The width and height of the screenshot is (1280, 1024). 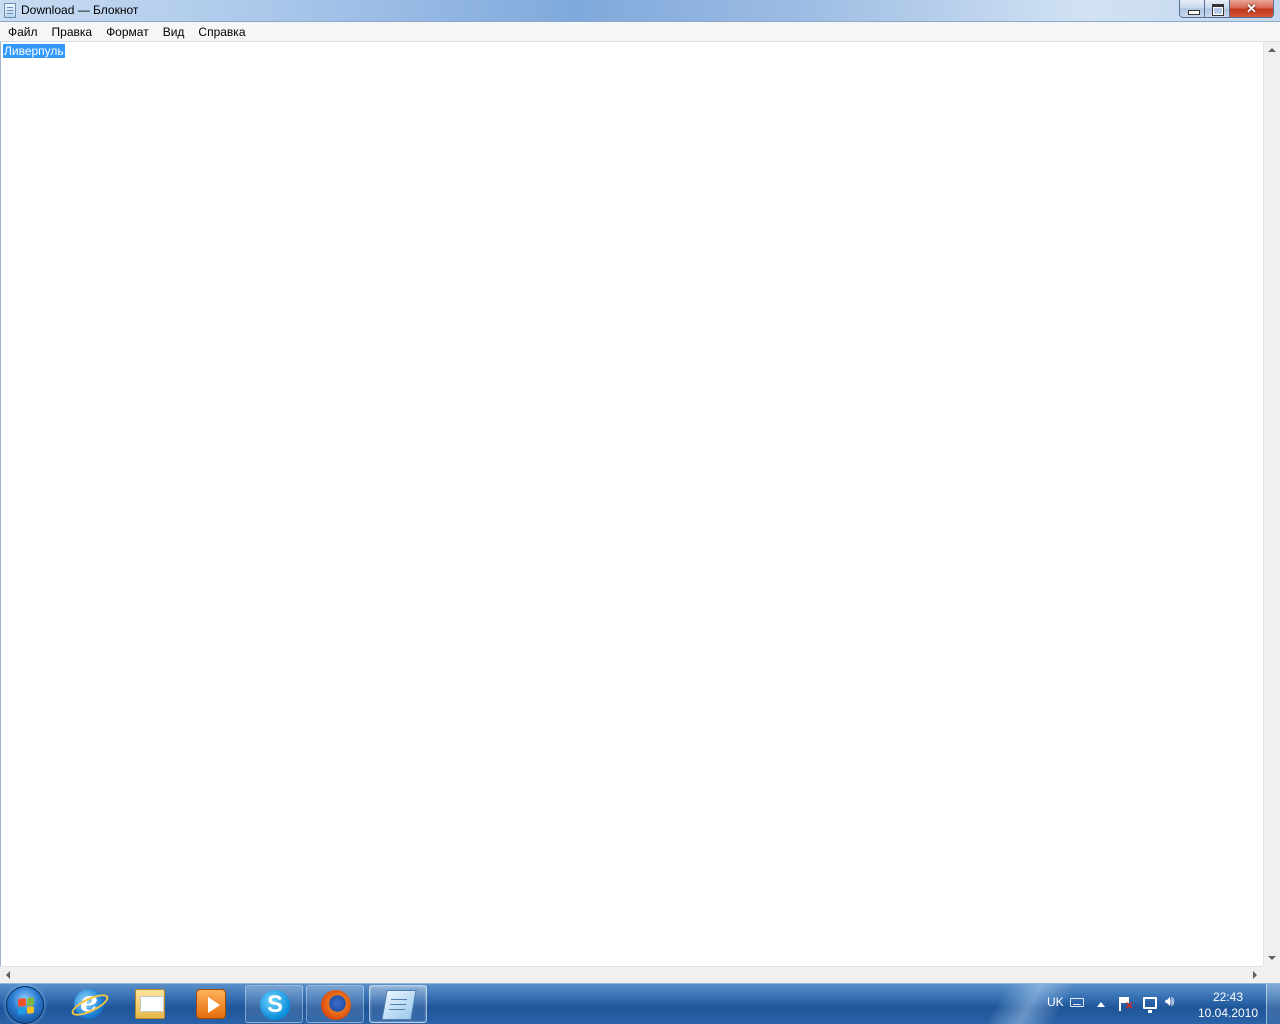 What do you see at coordinates (1271, 504) in the screenshot?
I see `vertical-scrollbar` at bounding box center [1271, 504].